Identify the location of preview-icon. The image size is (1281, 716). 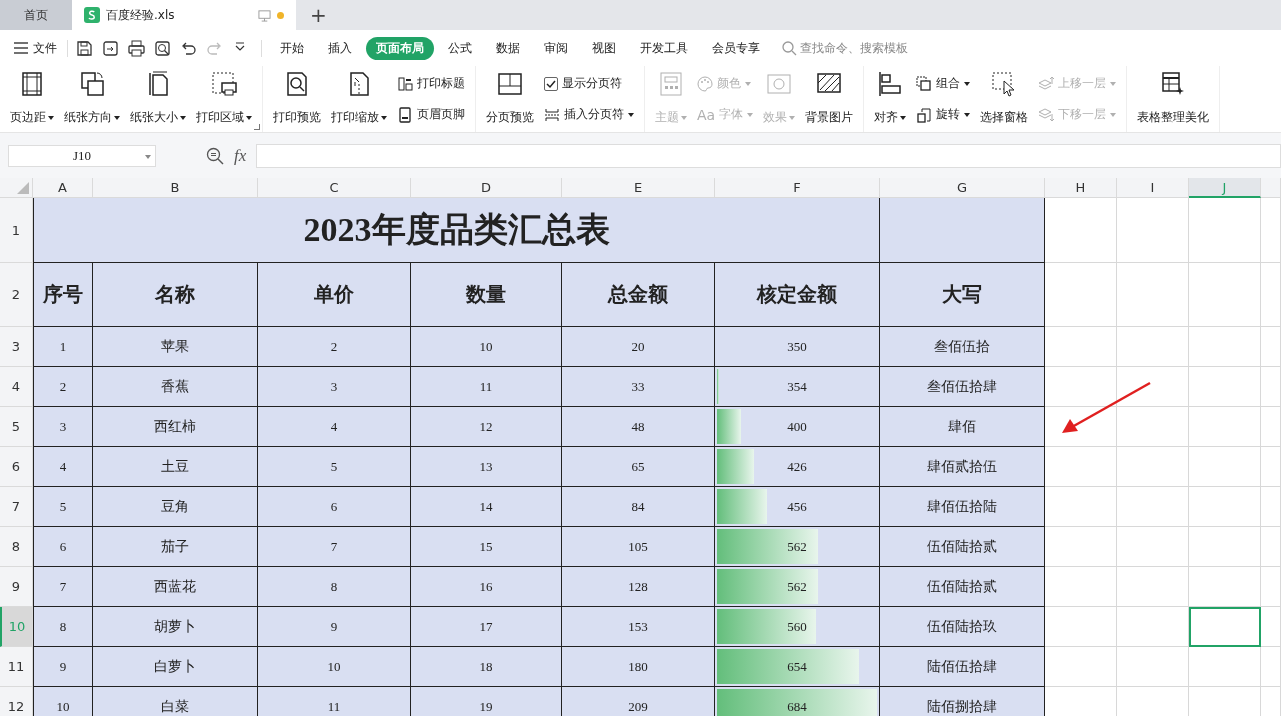
(162, 48).